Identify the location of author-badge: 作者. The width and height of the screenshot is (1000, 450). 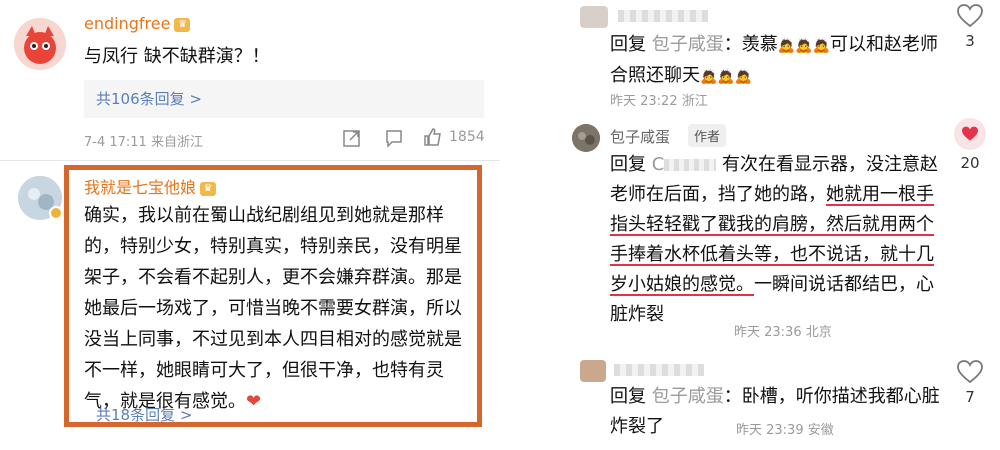
(707, 135).